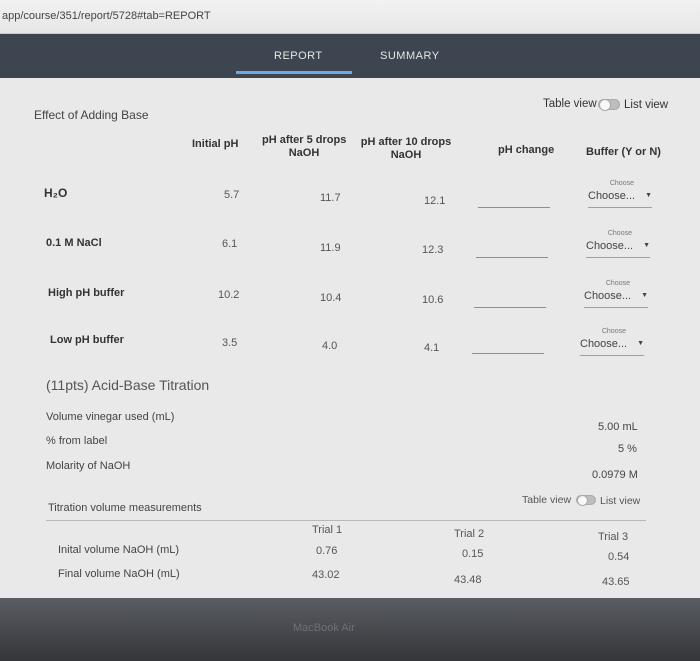 The image size is (700, 661). Describe the element at coordinates (350, 17) in the screenshot. I see `browser-address-bar: app/course/351/report/5728#tab=REPORT` at that location.